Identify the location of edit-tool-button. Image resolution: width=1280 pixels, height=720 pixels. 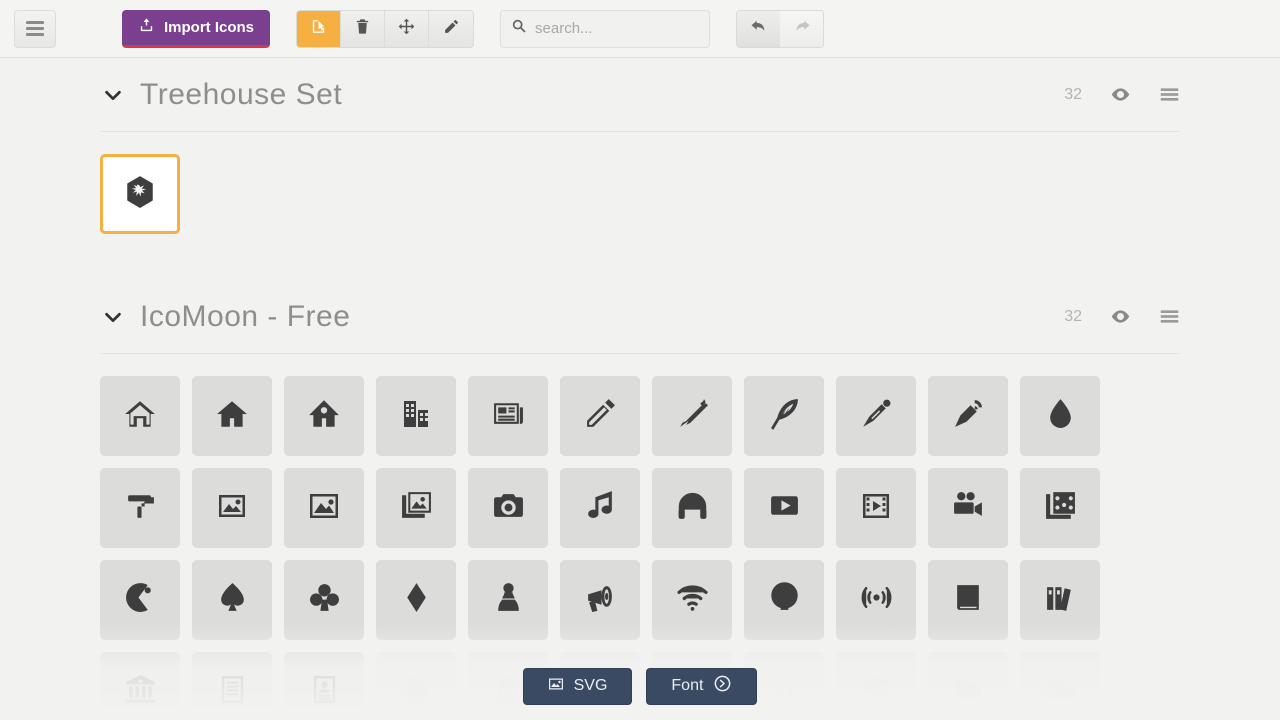
(451, 29).